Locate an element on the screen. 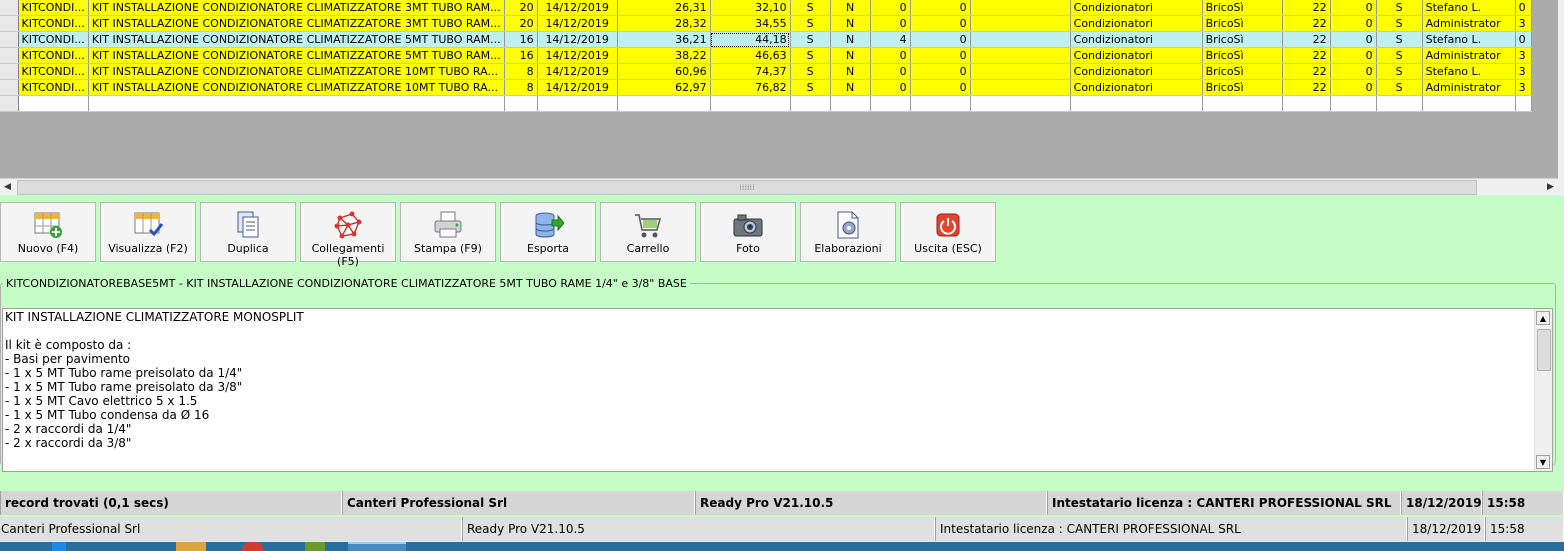  description-scrollbar: ▲ ▼ is located at coordinates (1543, 390).